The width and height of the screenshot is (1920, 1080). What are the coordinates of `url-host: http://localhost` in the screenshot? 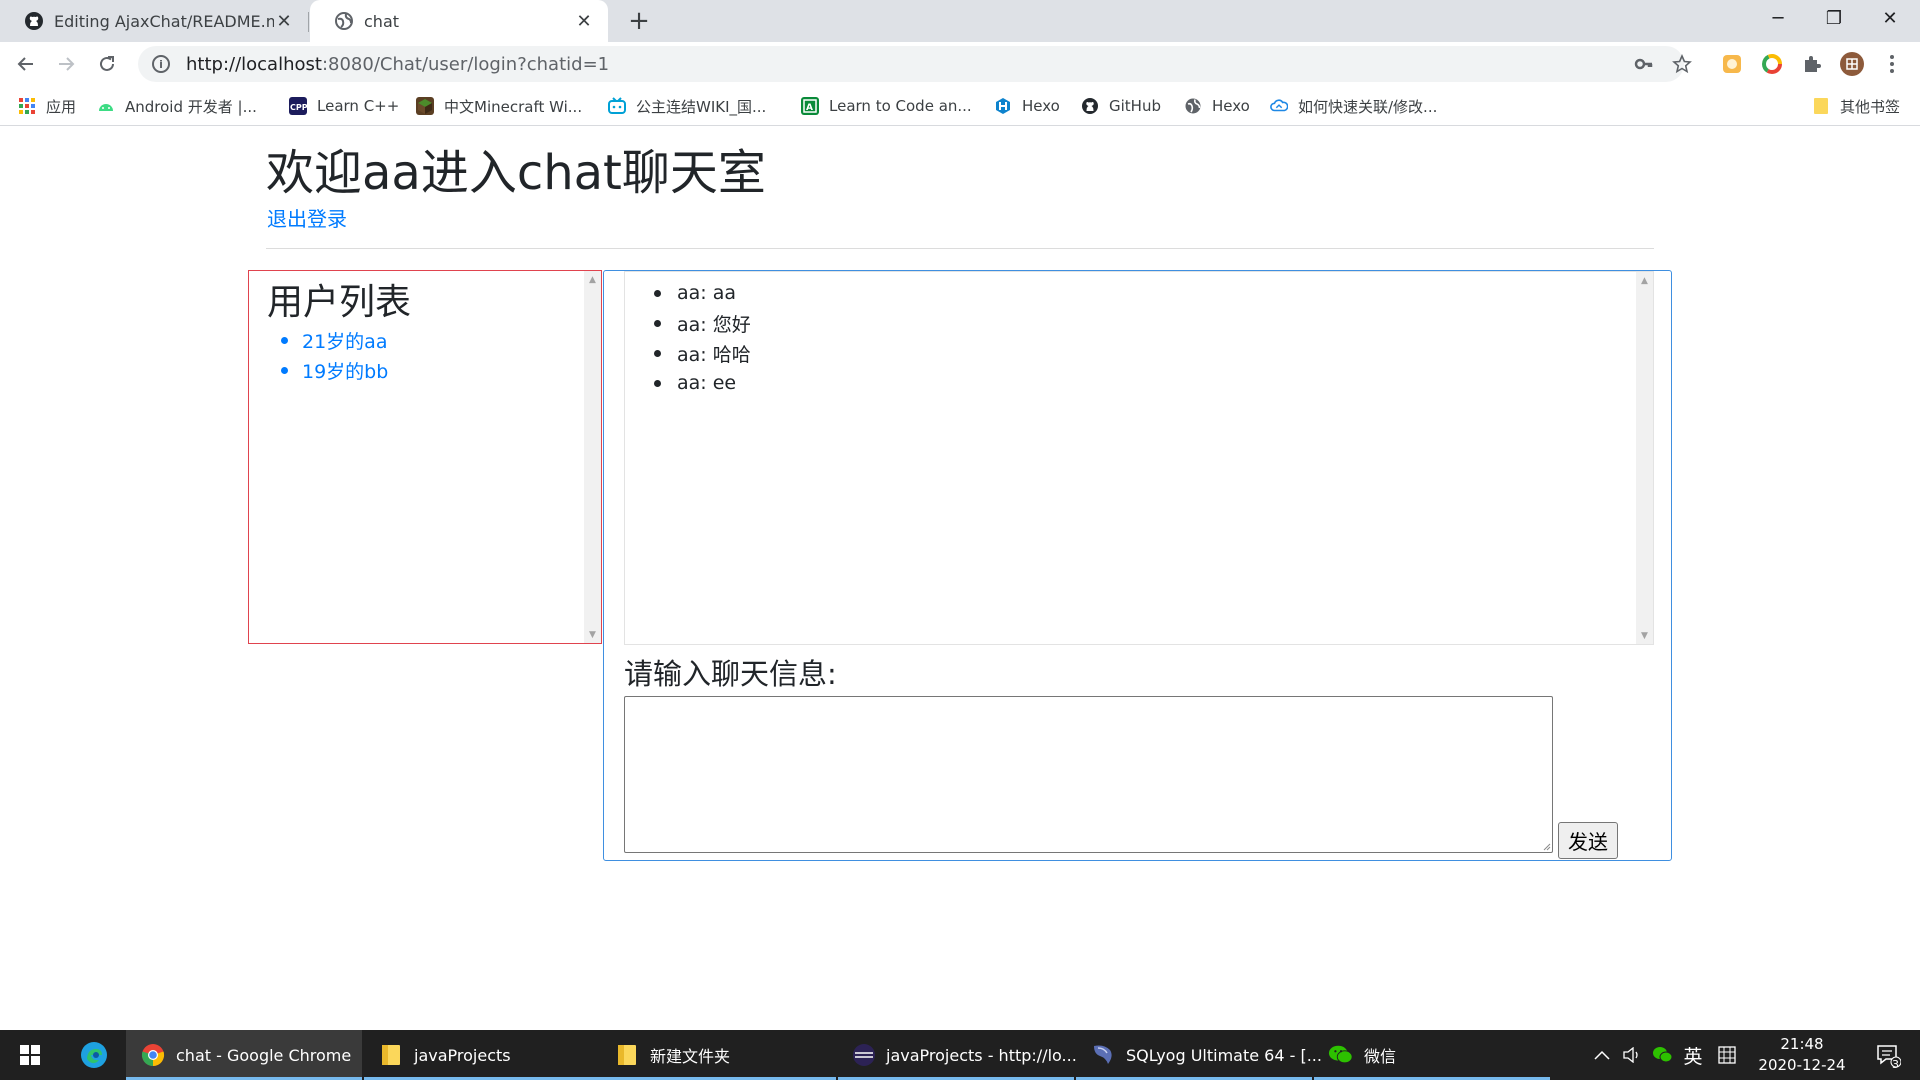 It's located at (254, 64).